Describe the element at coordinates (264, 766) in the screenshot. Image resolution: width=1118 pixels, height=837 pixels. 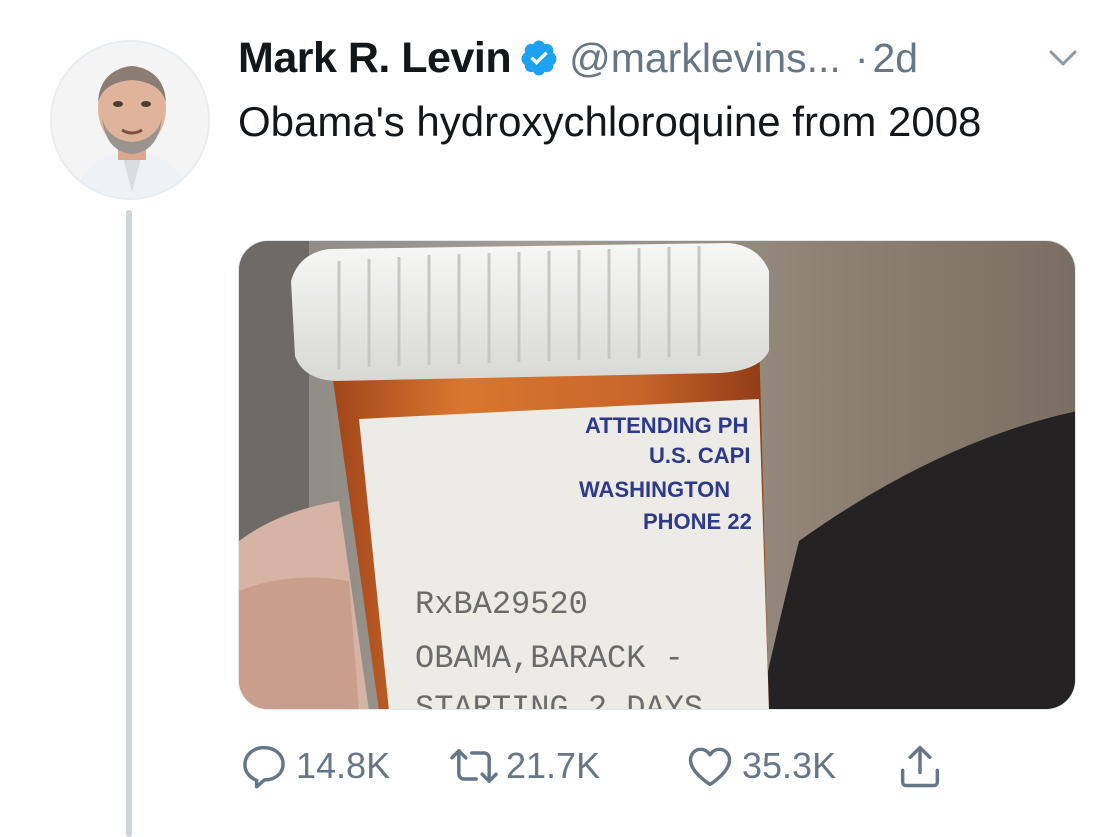
I see `reply-icon` at that location.